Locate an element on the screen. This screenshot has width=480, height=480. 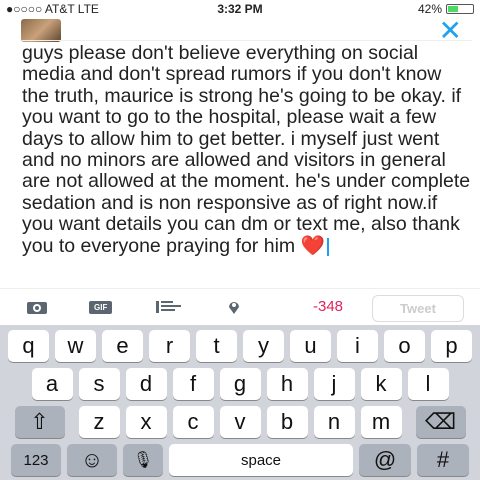
key-e: e is located at coordinates (122, 346).